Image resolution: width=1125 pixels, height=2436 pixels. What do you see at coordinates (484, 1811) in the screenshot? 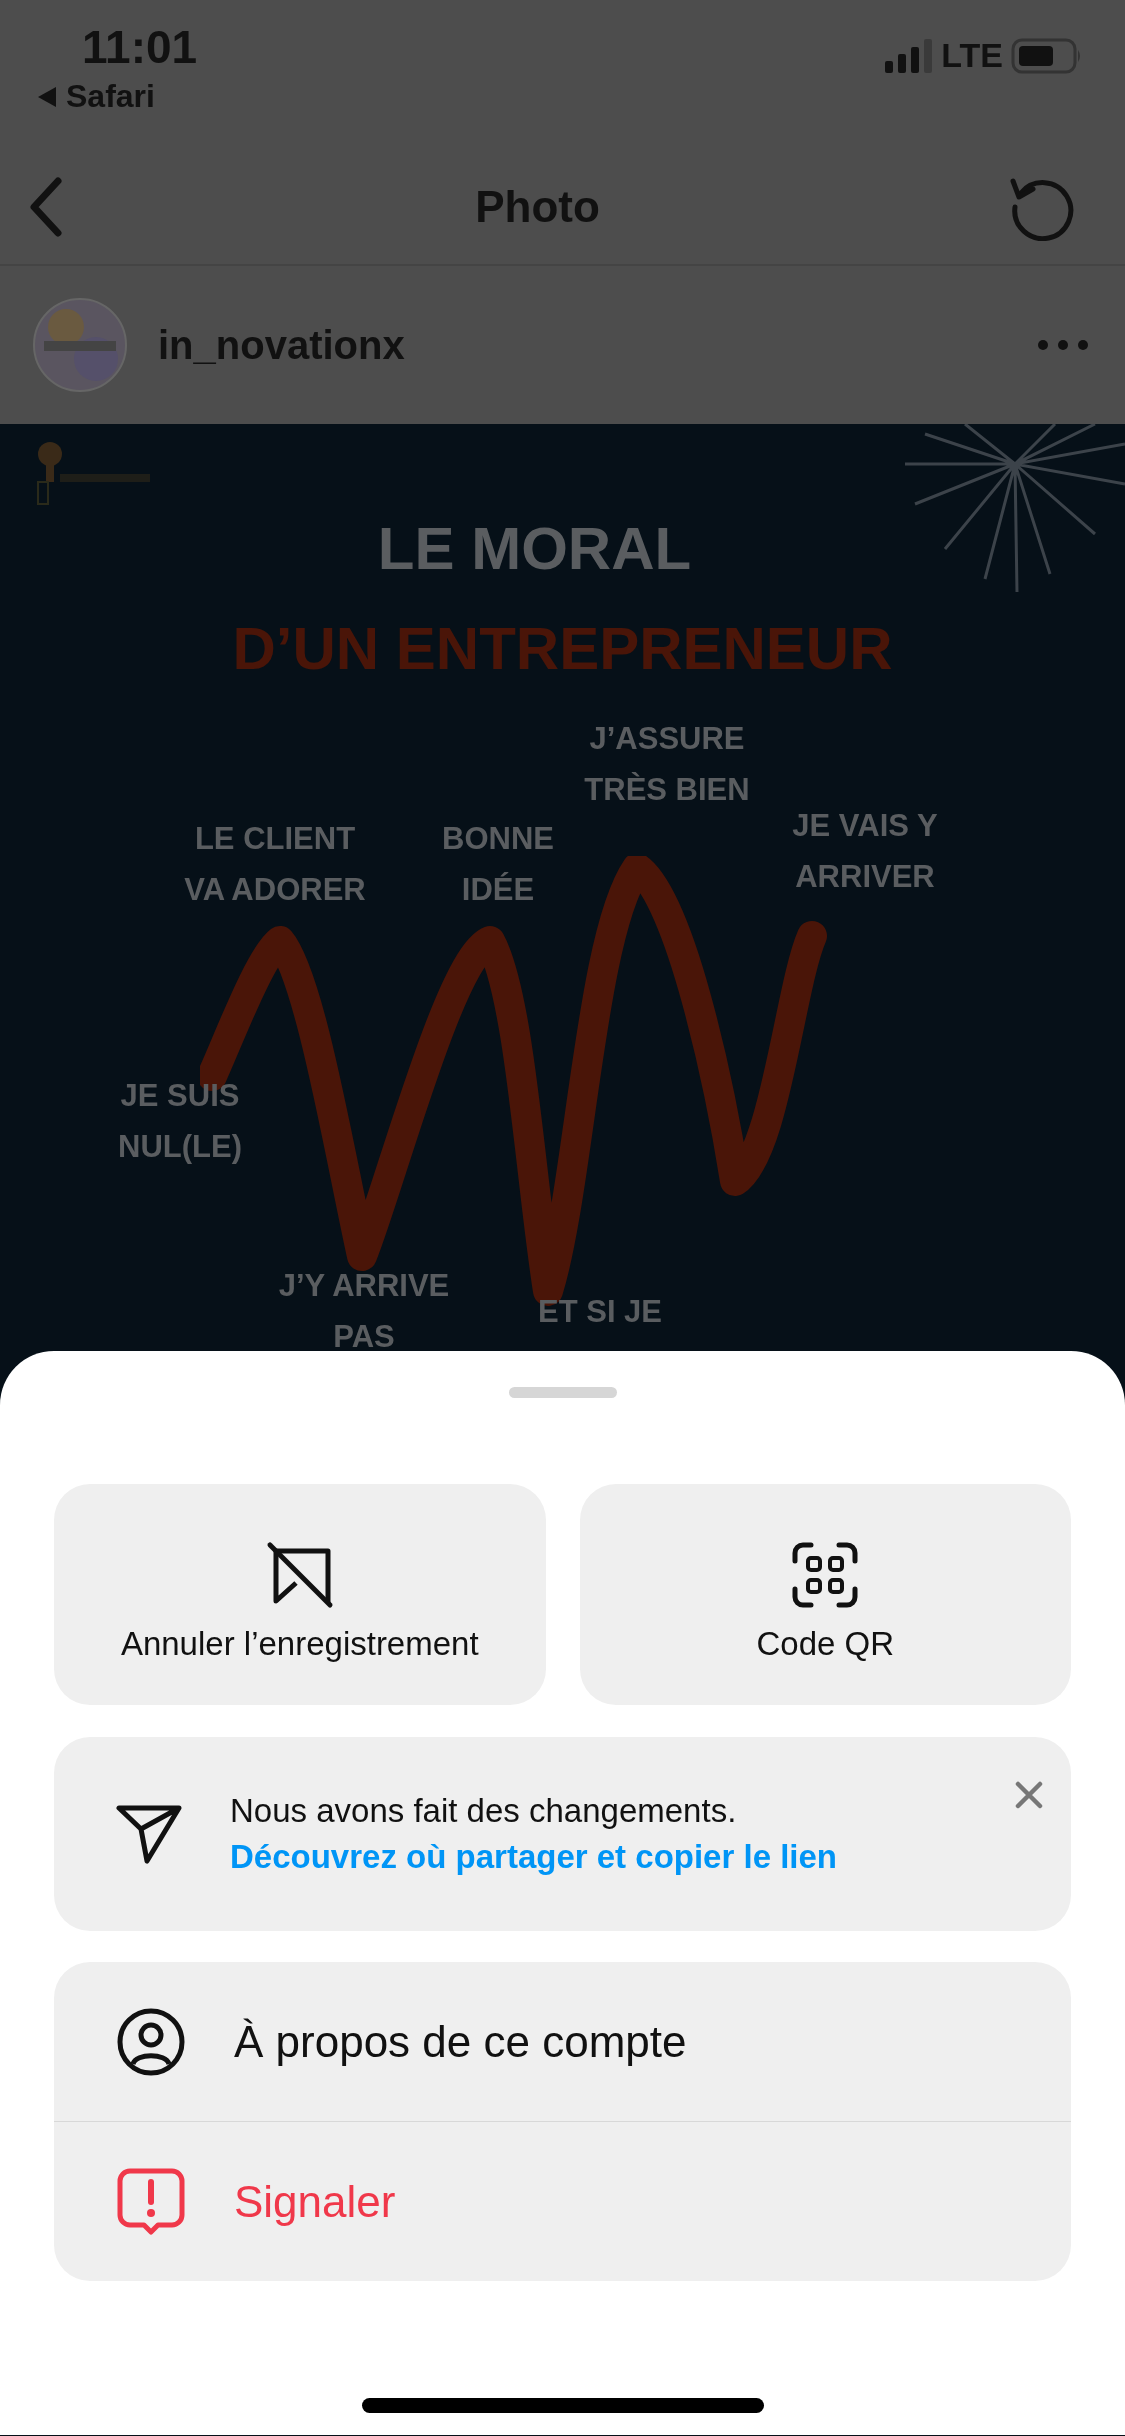
I see `notice-text: Nous avons fait des changements.` at bounding box center [484, 1811].